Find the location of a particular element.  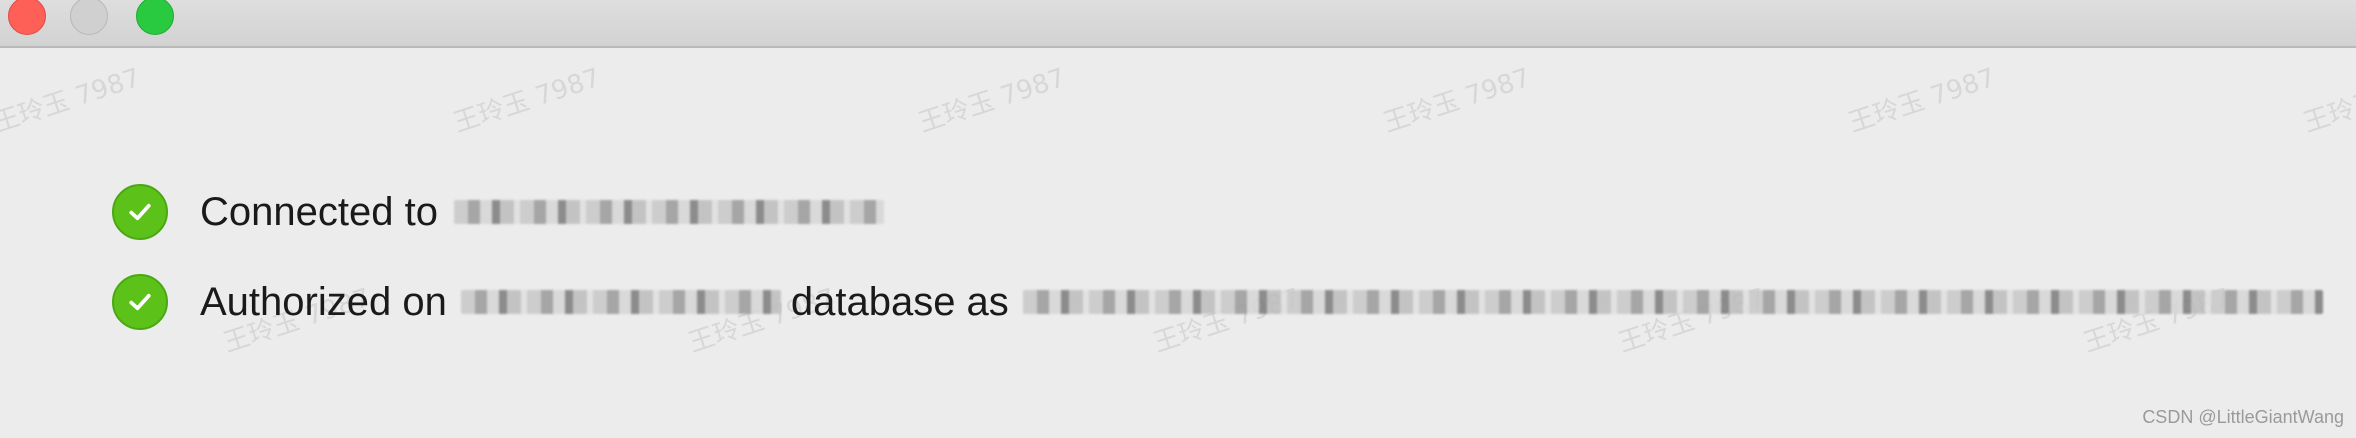

redacted-database-name is located at coordinates (620, 302).